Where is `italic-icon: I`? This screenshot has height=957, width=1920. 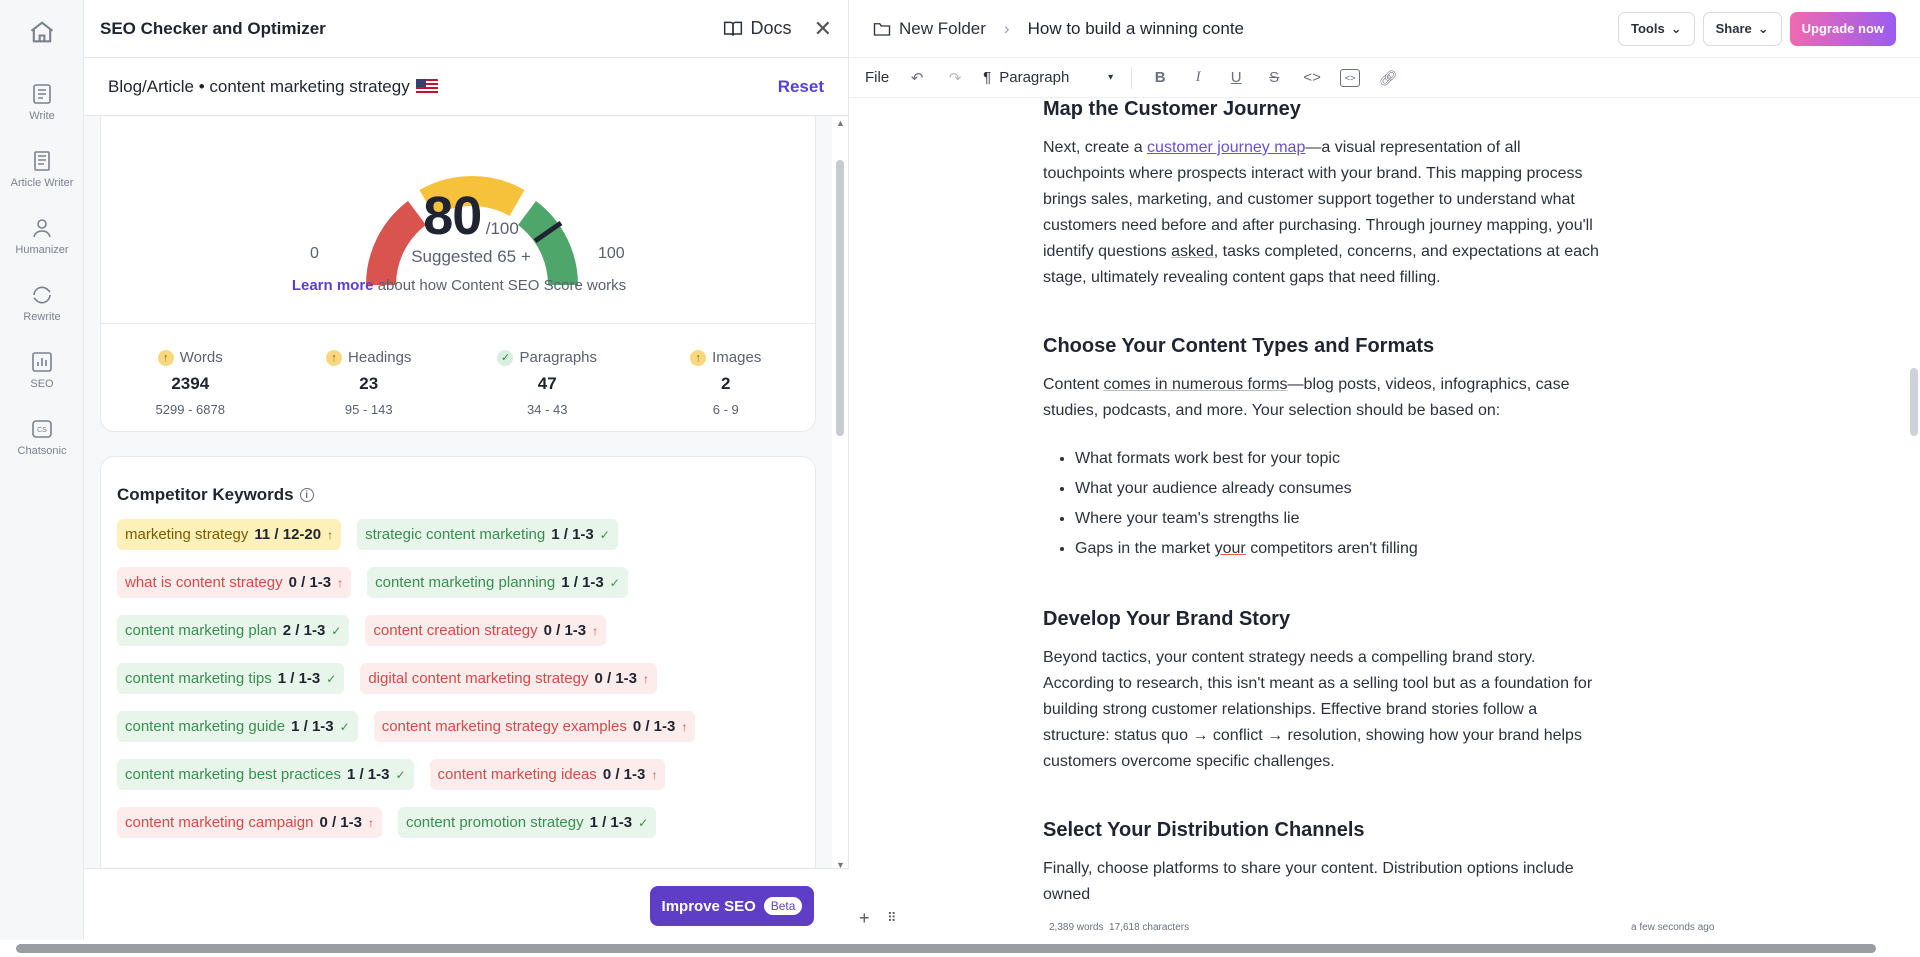 italic-icon: I is located at coordinates (1198, 77).